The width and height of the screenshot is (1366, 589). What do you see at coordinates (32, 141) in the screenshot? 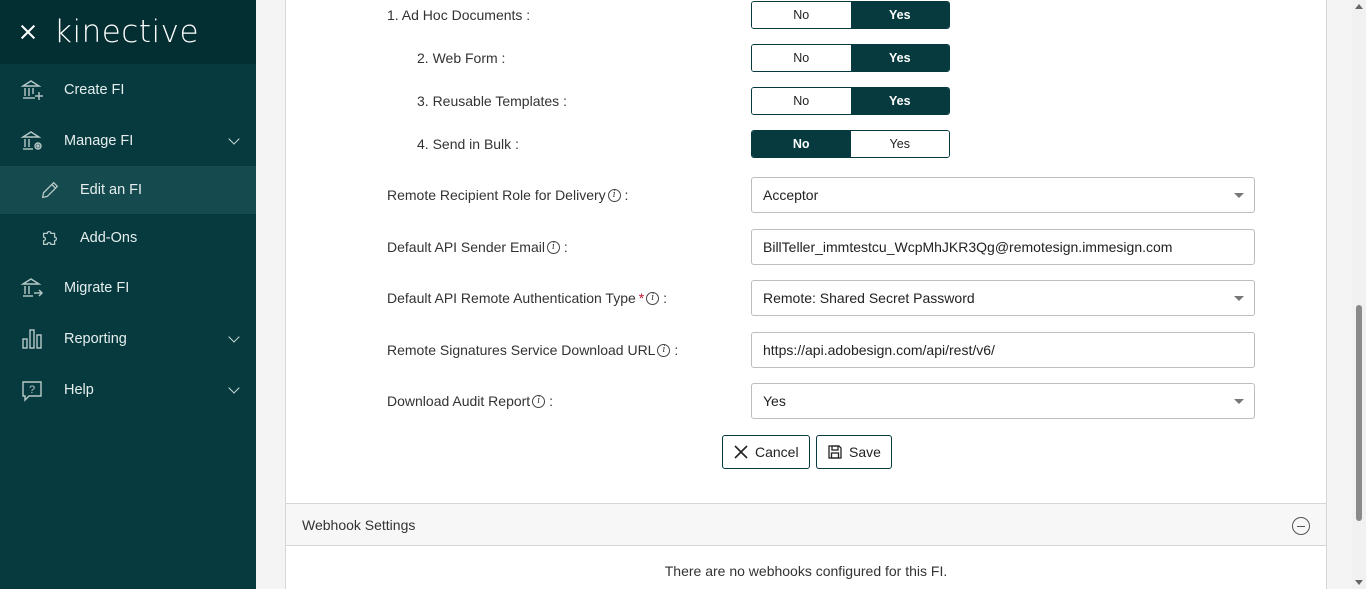
I see `bank-gear-icon` at bounding box center [32, 141].